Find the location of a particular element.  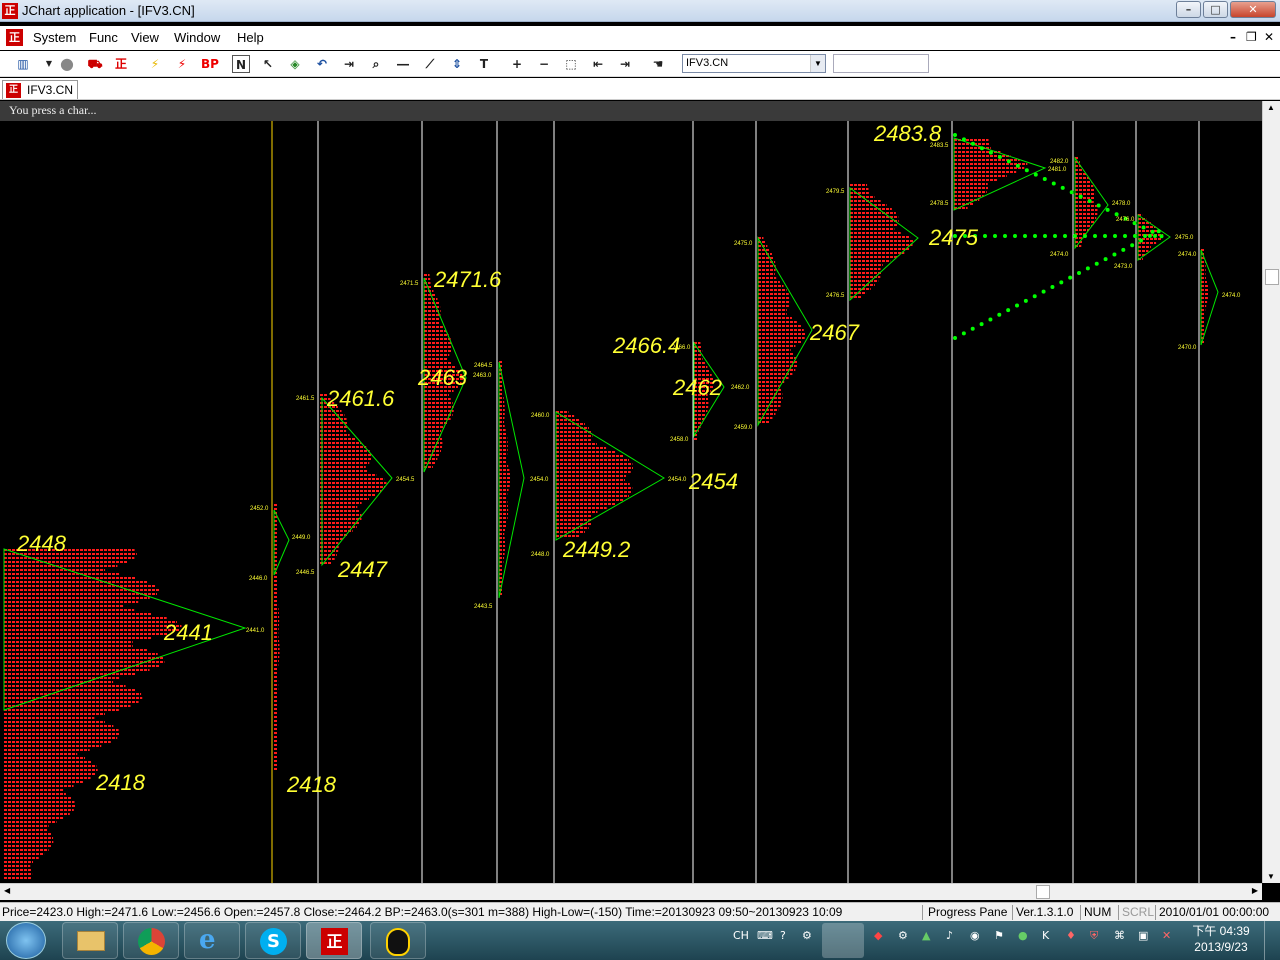

scroll-left-icon: ◀ is located at coordinates (7, 890).